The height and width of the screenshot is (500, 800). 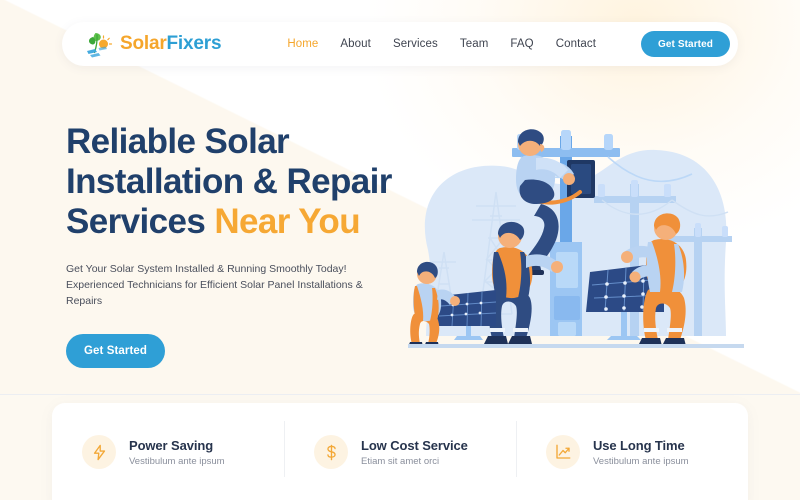 I want to click on brand-name: SolarFixers, so click(x=171, y=44).